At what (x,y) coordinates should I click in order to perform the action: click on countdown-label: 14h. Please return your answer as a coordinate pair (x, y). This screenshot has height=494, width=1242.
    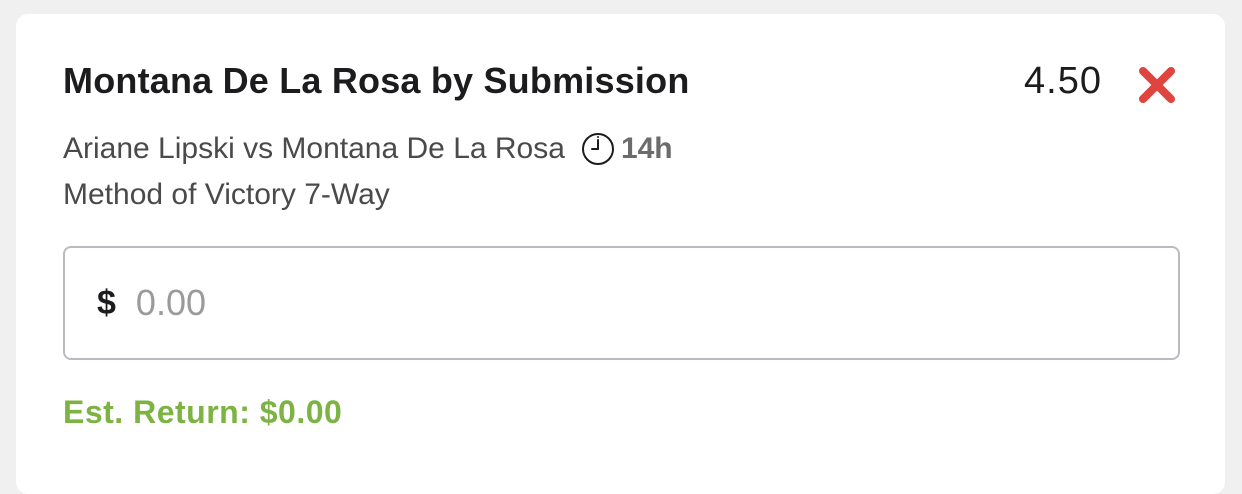
    Looking at the image, I should click on (646, 148).